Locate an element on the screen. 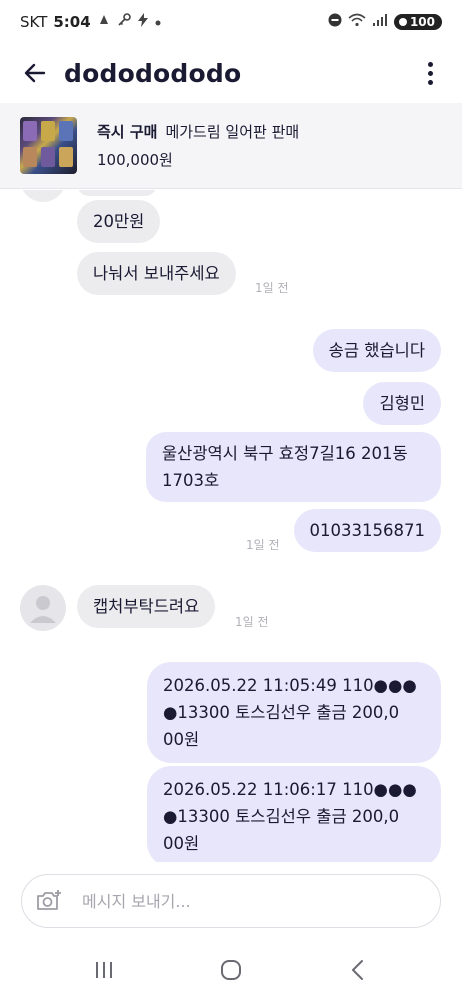 The width and height of the screenshot is (462, 1000). sender-avatar is located at coordinates (43, 608).